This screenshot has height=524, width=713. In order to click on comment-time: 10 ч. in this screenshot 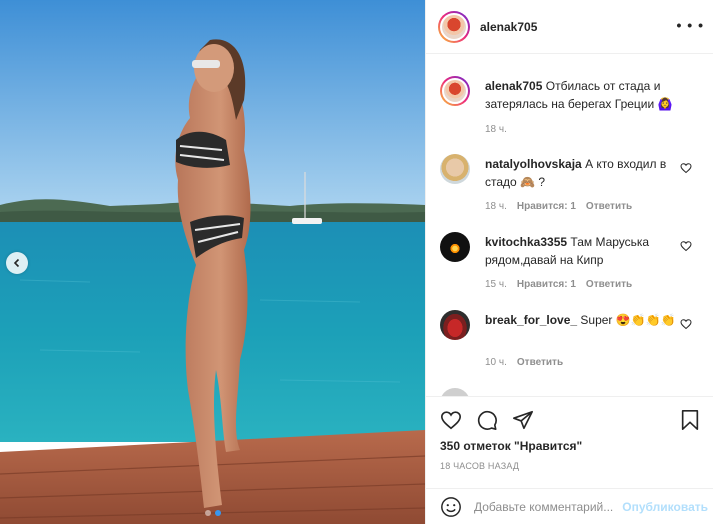, I will do `click(496, 362)`.